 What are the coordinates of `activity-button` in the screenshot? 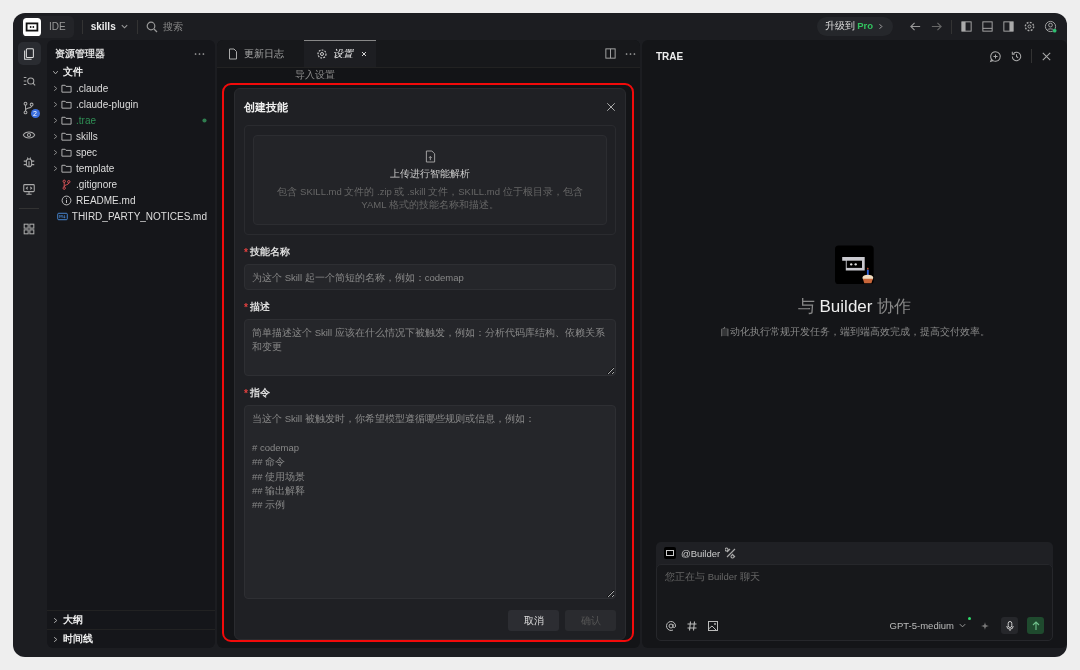 It's located at (29, 53).